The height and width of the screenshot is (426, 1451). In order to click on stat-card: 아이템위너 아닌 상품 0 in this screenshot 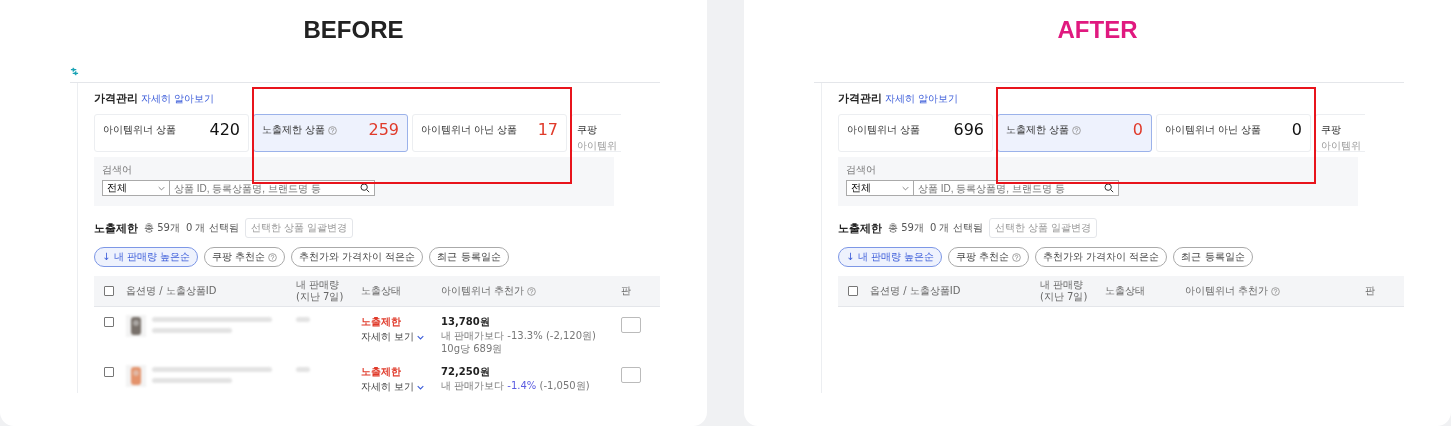, I will do `click(1233, 133)`.